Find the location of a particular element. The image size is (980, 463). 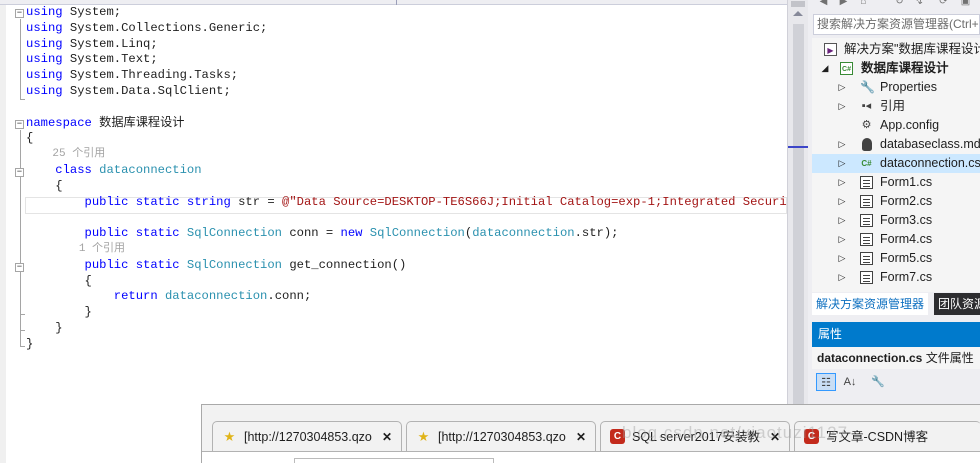

method-reference-count: 1 个引用 is located at coordinates (406, 250).